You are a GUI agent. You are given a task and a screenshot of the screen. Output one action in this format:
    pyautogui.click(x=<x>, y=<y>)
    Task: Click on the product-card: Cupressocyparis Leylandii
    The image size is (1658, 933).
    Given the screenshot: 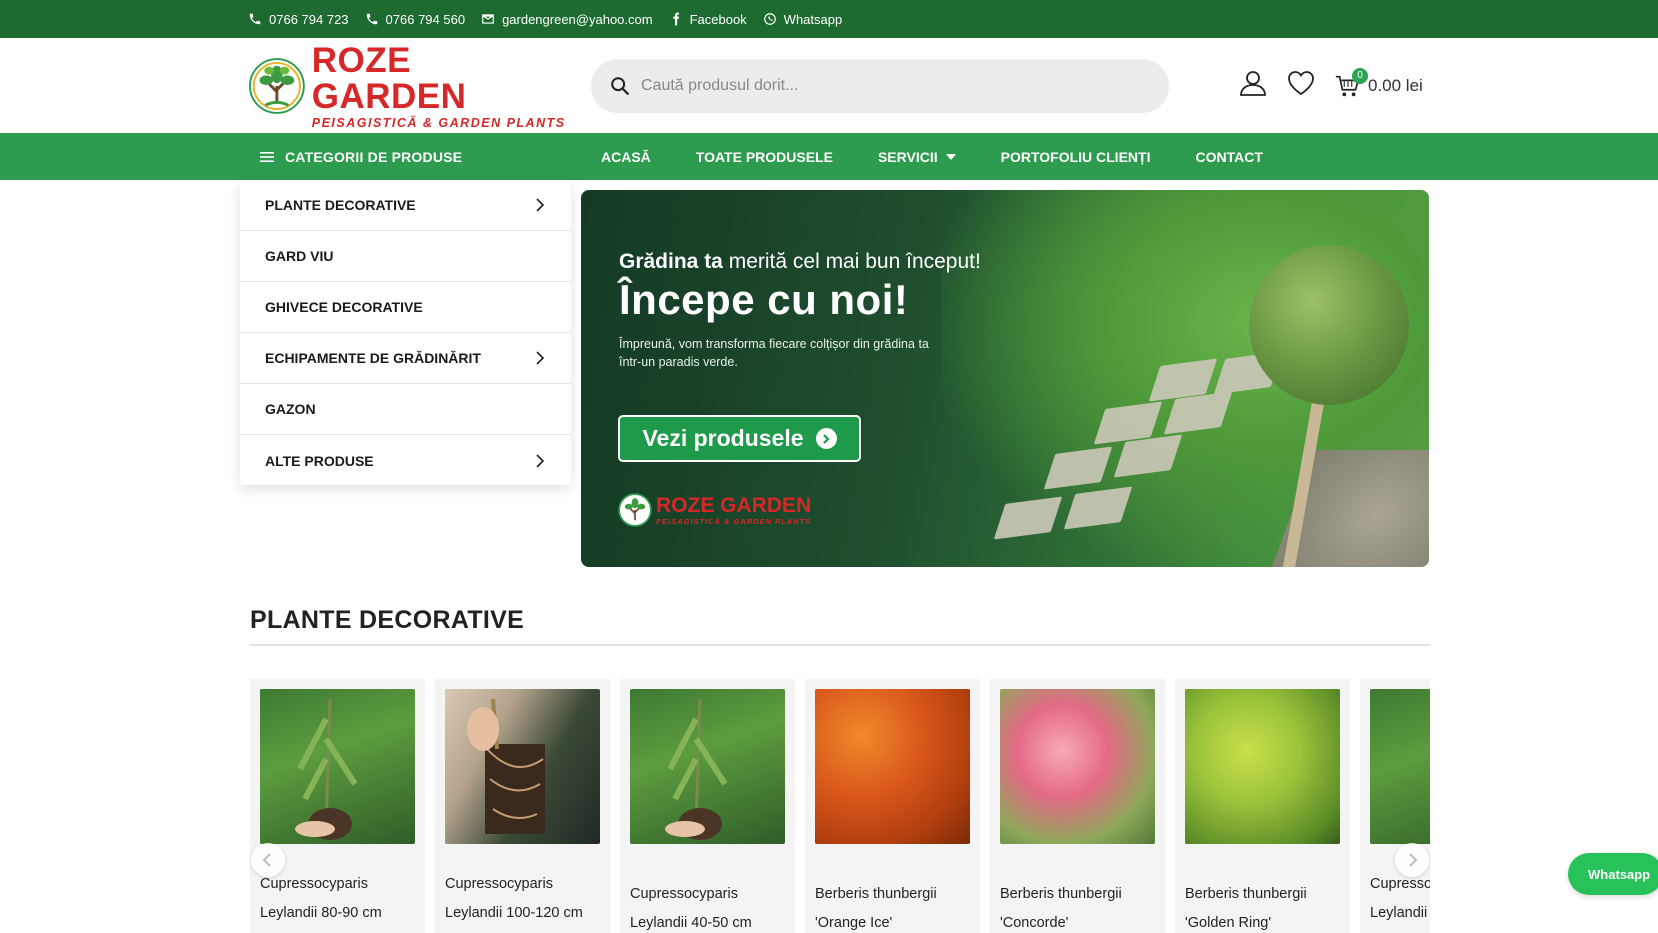 What is the action you would take?
    pyautogui.click(x=1395, y=806)
    